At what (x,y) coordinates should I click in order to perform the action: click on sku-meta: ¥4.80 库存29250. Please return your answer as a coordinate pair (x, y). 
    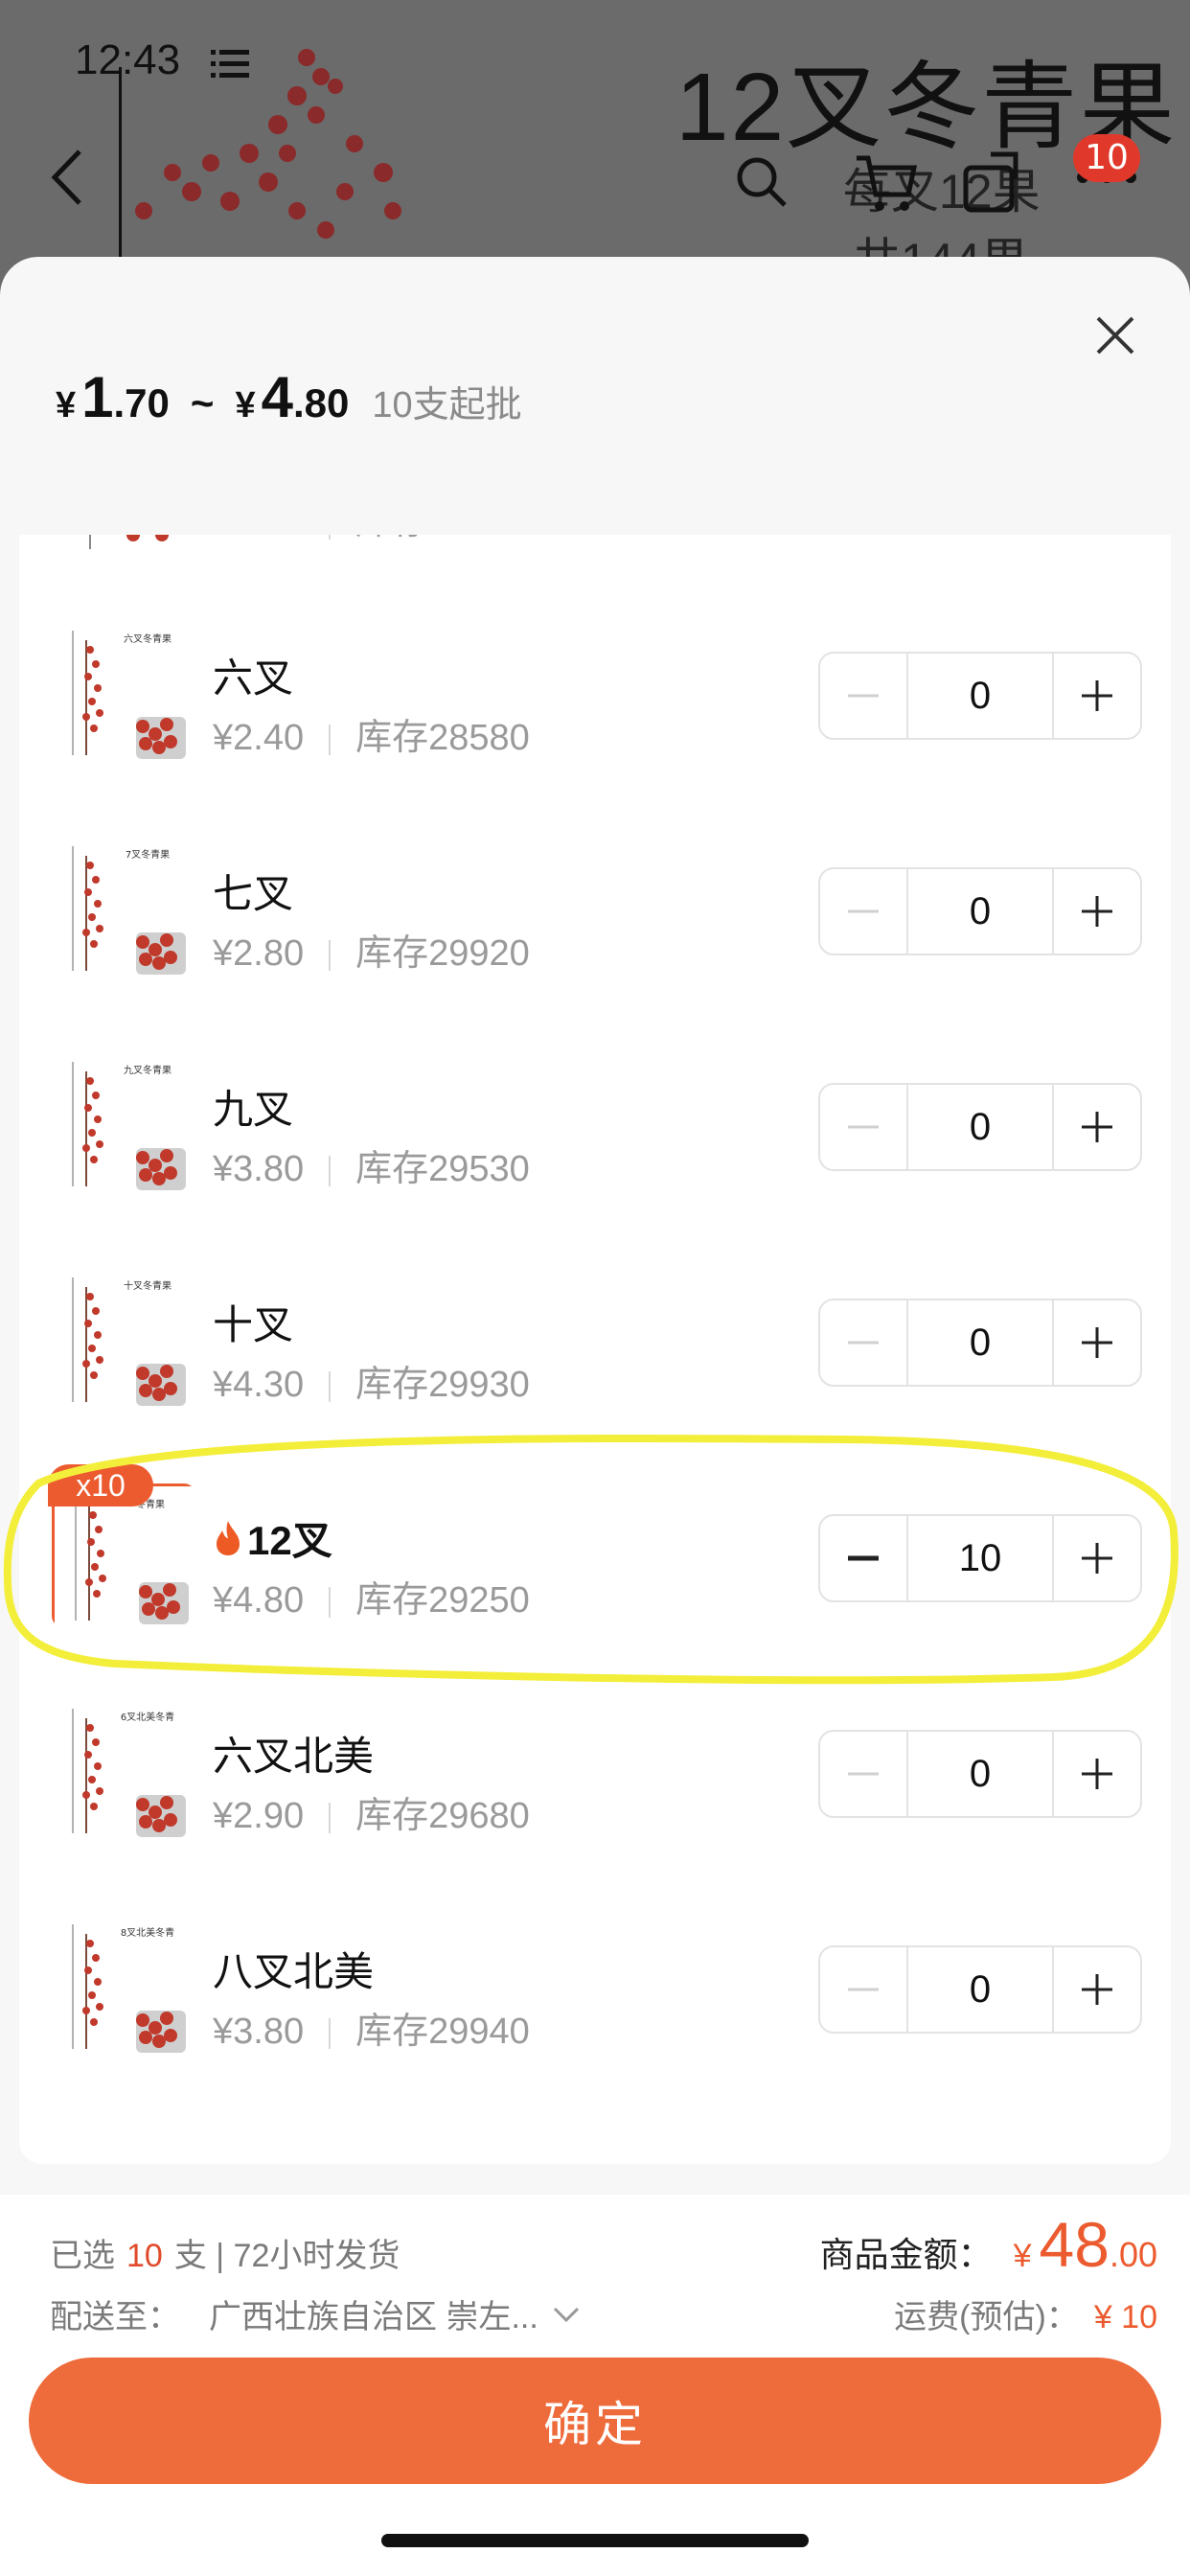
    Looking at the image, I should click on (372, 1596).